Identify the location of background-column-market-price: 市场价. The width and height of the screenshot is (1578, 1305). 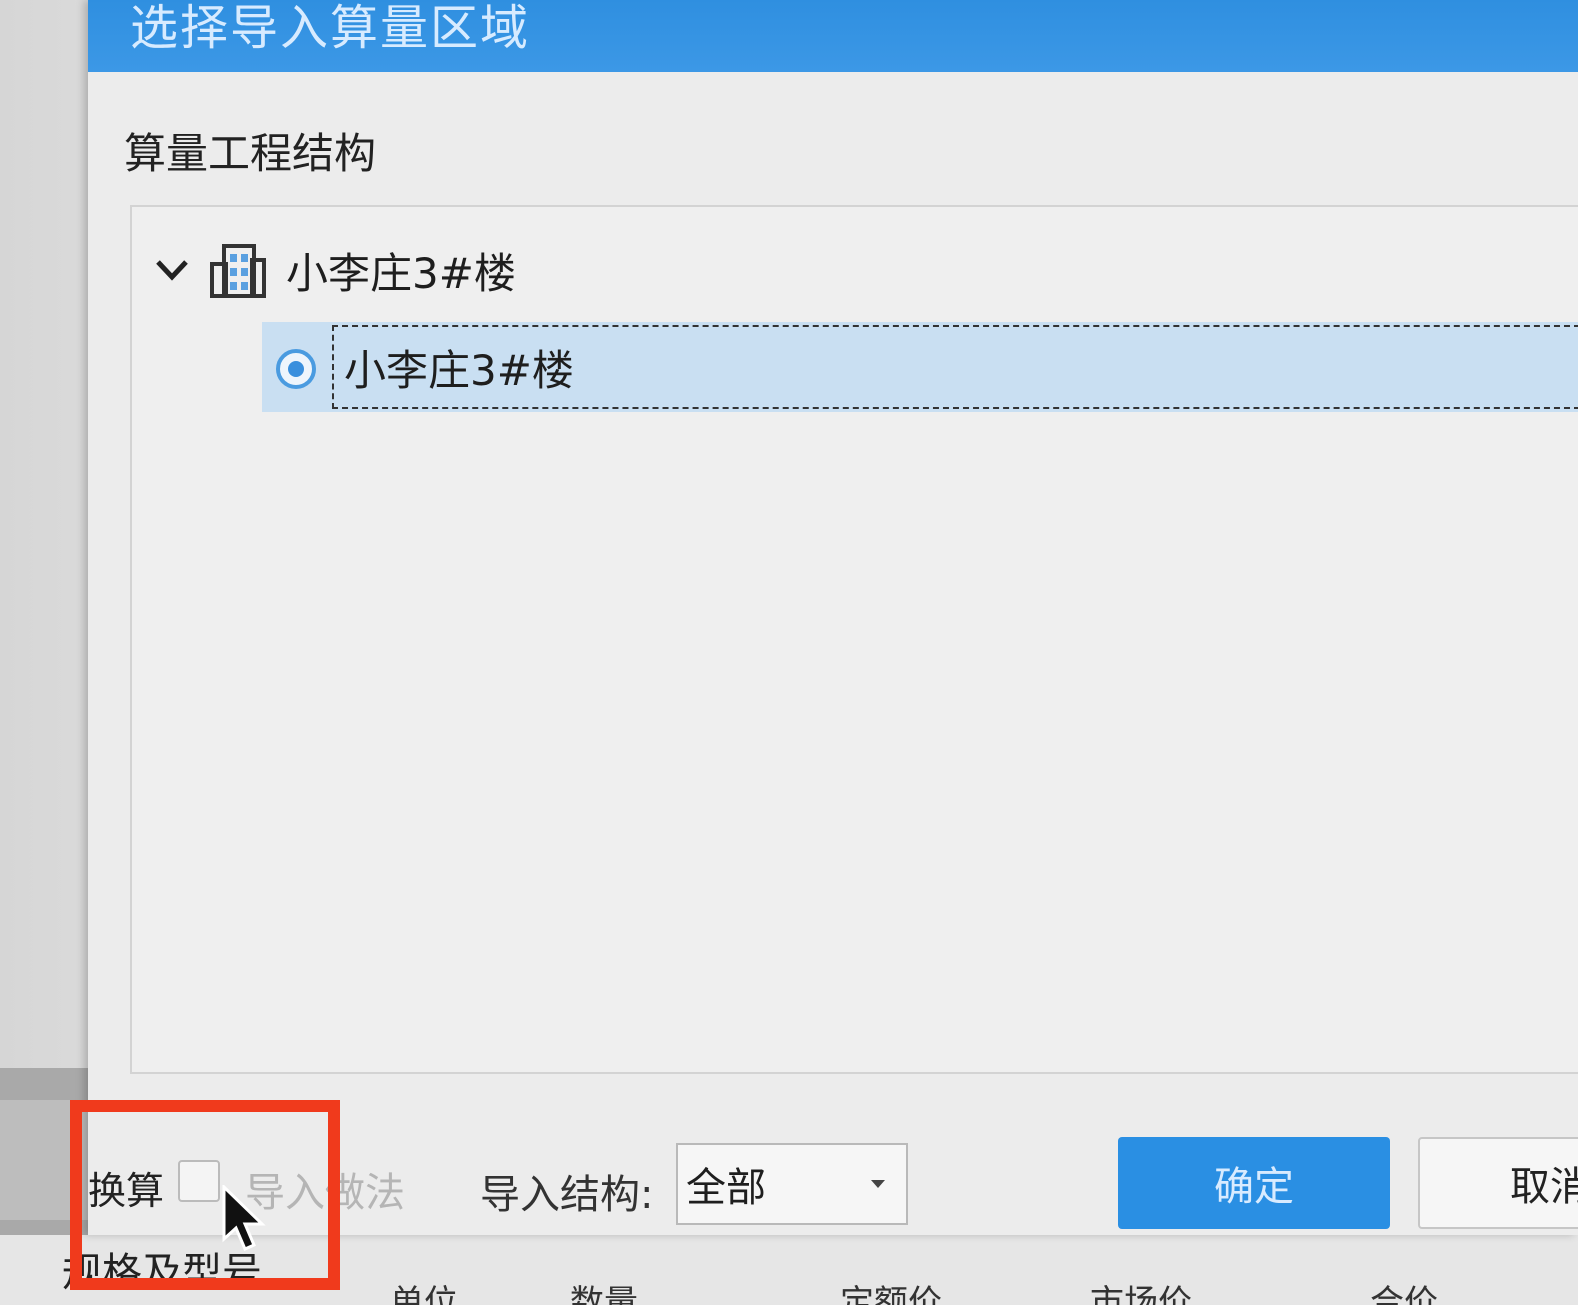
(1141, 1294).